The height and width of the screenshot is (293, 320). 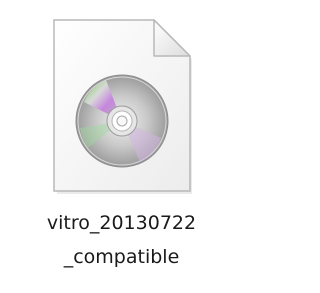 I want to click on file-name-line-2: _compatible, so click(x=121, y=257).